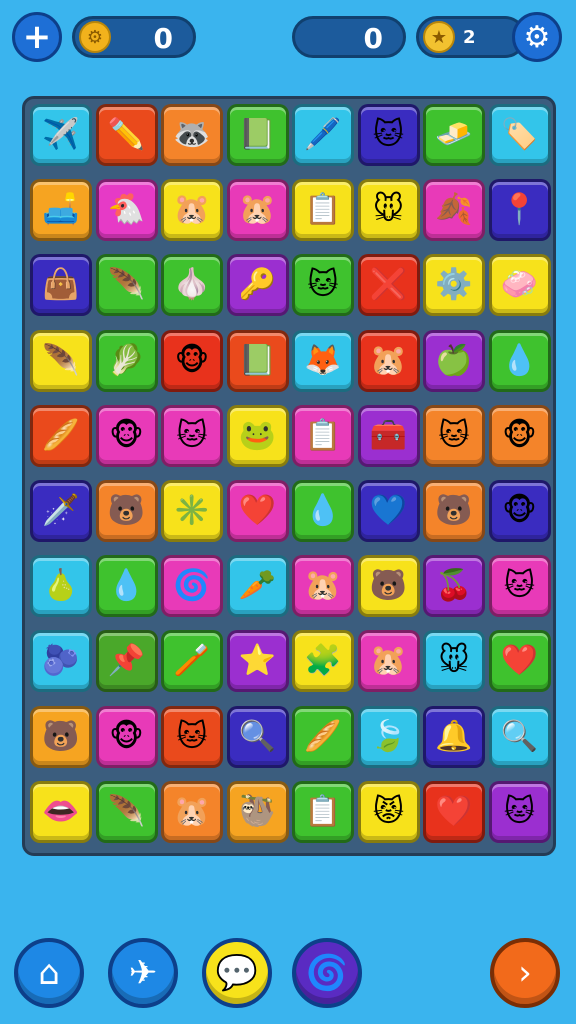 This screenshot has width=576, height=1024. I want to click on board-tile-r5-c3: 🐱, so click(192, 435).